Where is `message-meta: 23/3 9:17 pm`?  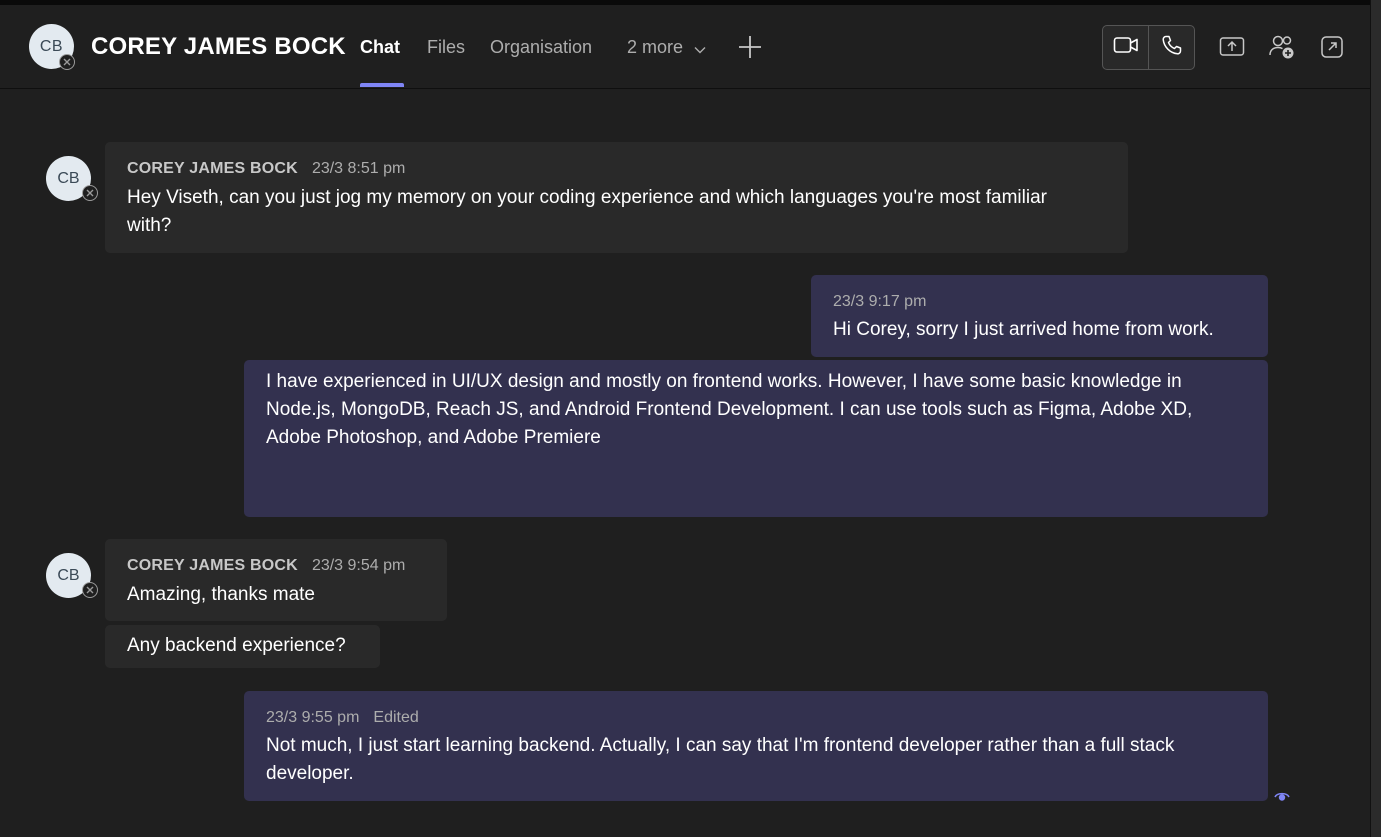
message-meta: 23/3 9:17 pm is located at coordinates (879, 302).